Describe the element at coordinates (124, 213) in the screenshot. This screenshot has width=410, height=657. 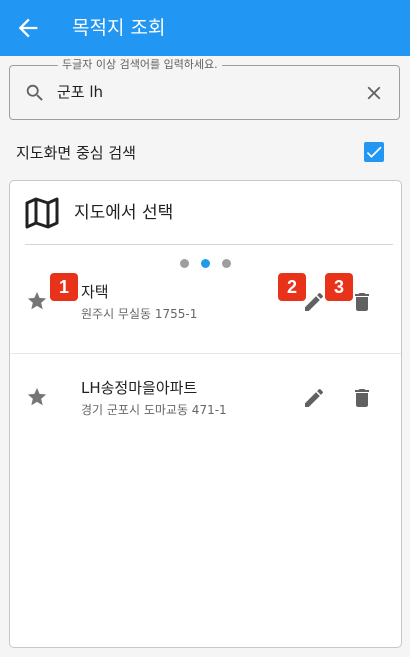
I see `card-title: 지도에서 선택` at that location.